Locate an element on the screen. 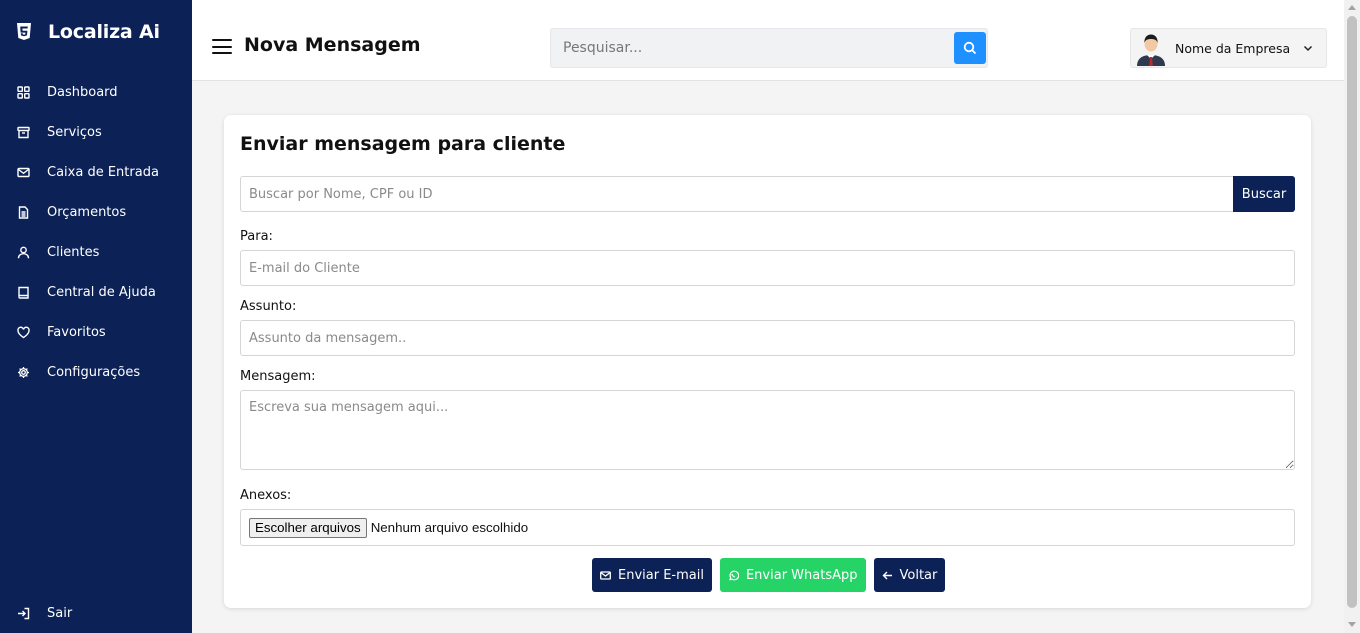  sidebar-item-label: Favoritos is located at coordinates (76, 332).